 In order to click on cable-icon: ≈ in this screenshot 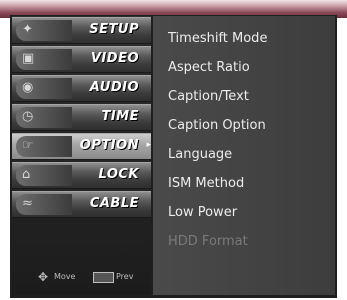, I will do `click(44, 204)`.